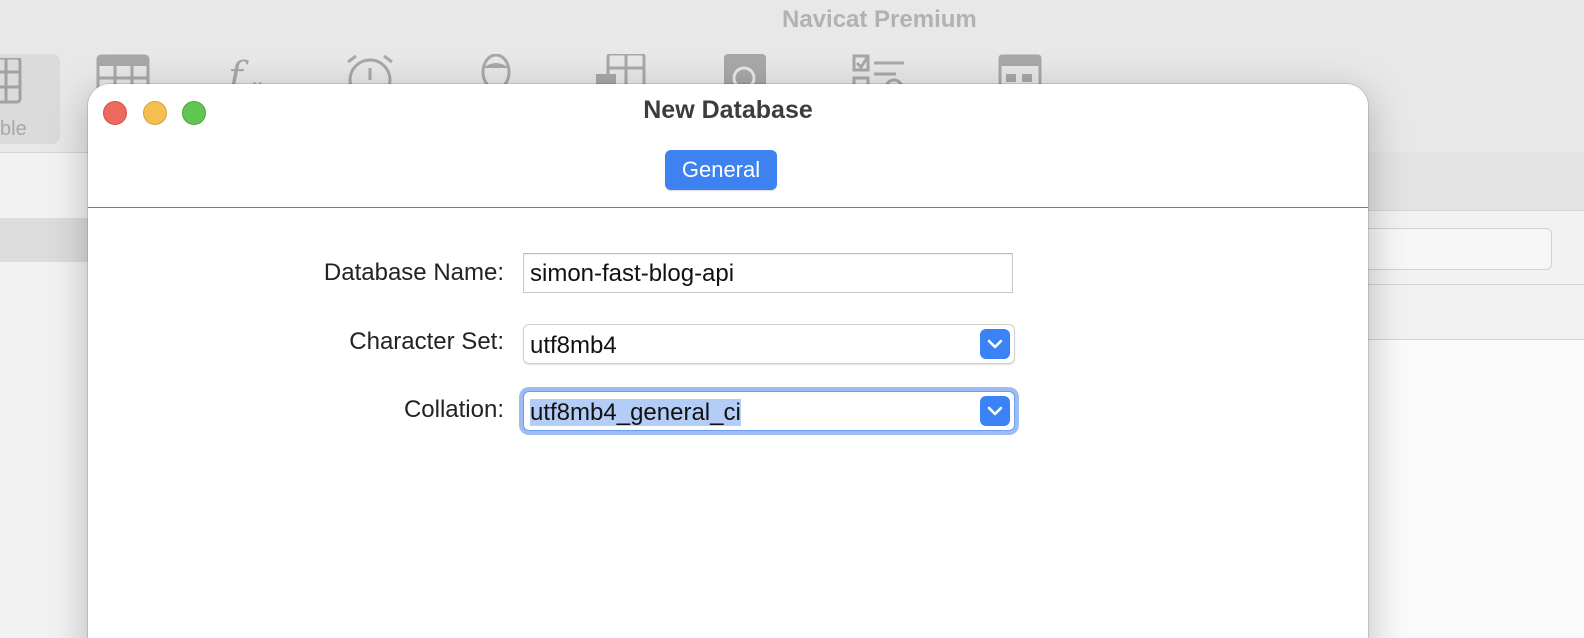 This screenshot has width=1584, height=638. I want to click on character-set-value: utf8mb4, so click(573, 345).